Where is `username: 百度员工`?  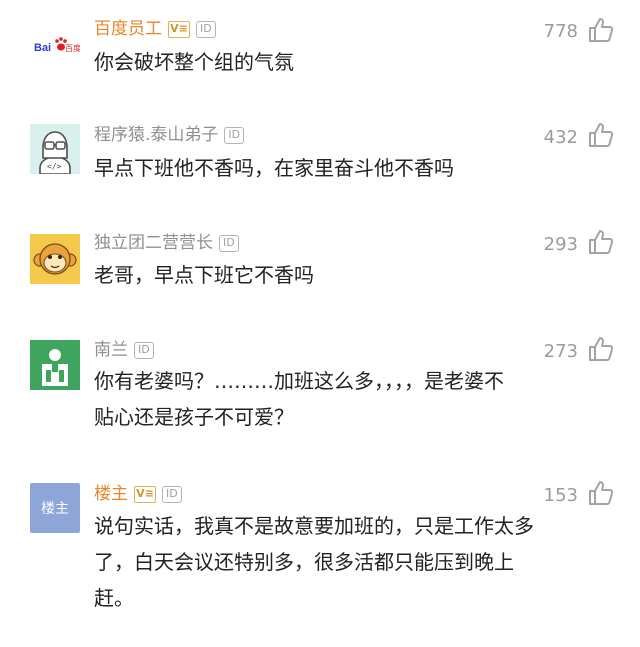
username: 百度员工 is located at coordinates (128, 29).